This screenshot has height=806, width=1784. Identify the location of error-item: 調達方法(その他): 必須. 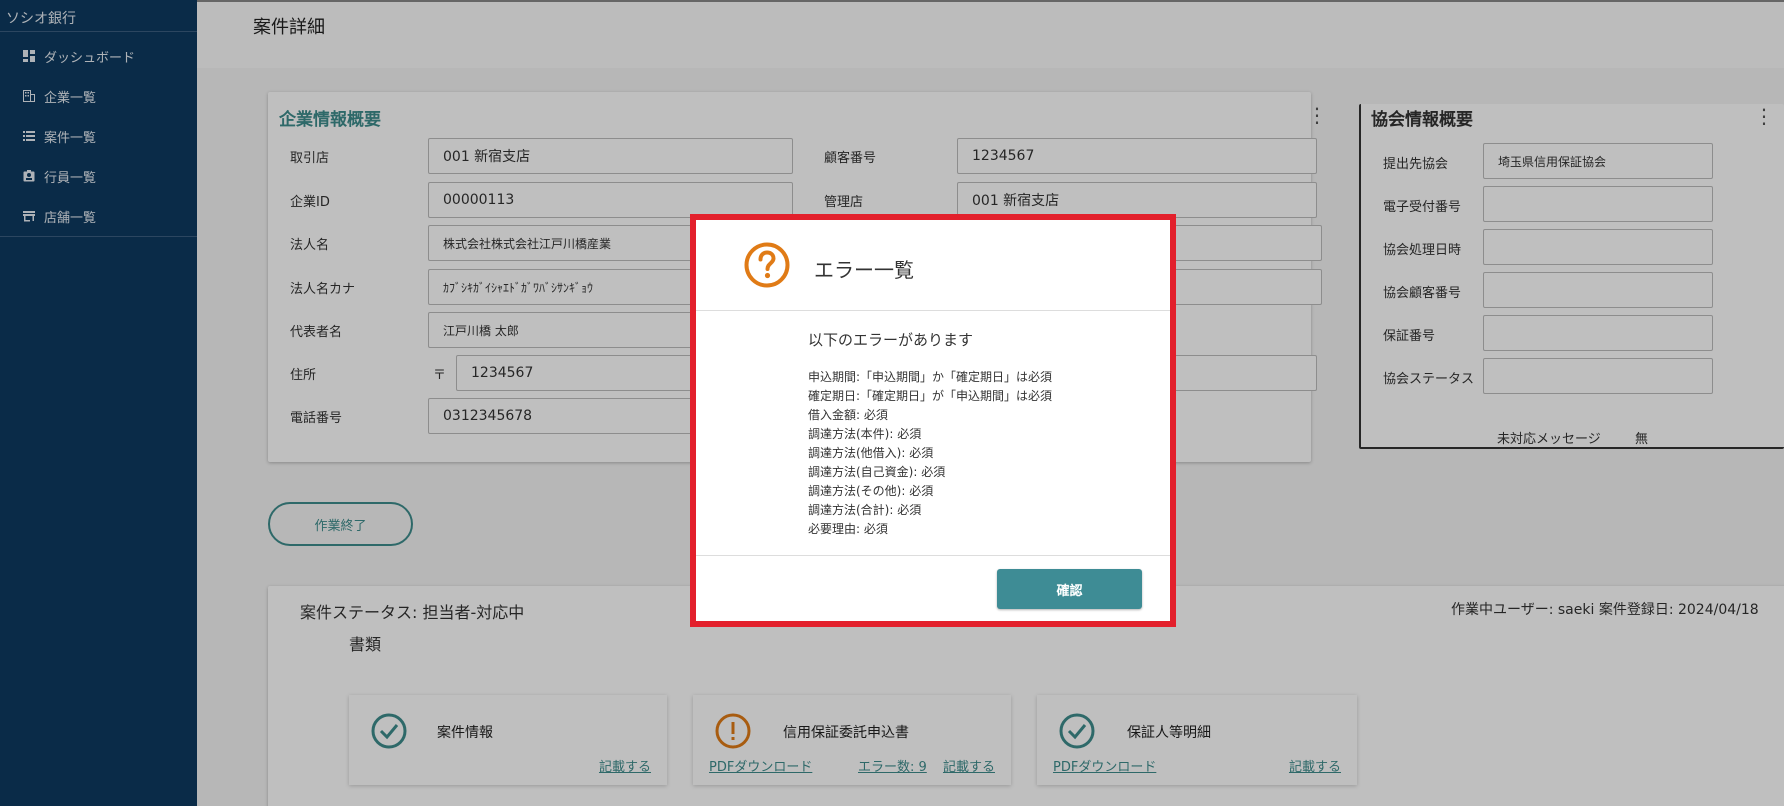
(871, 491).